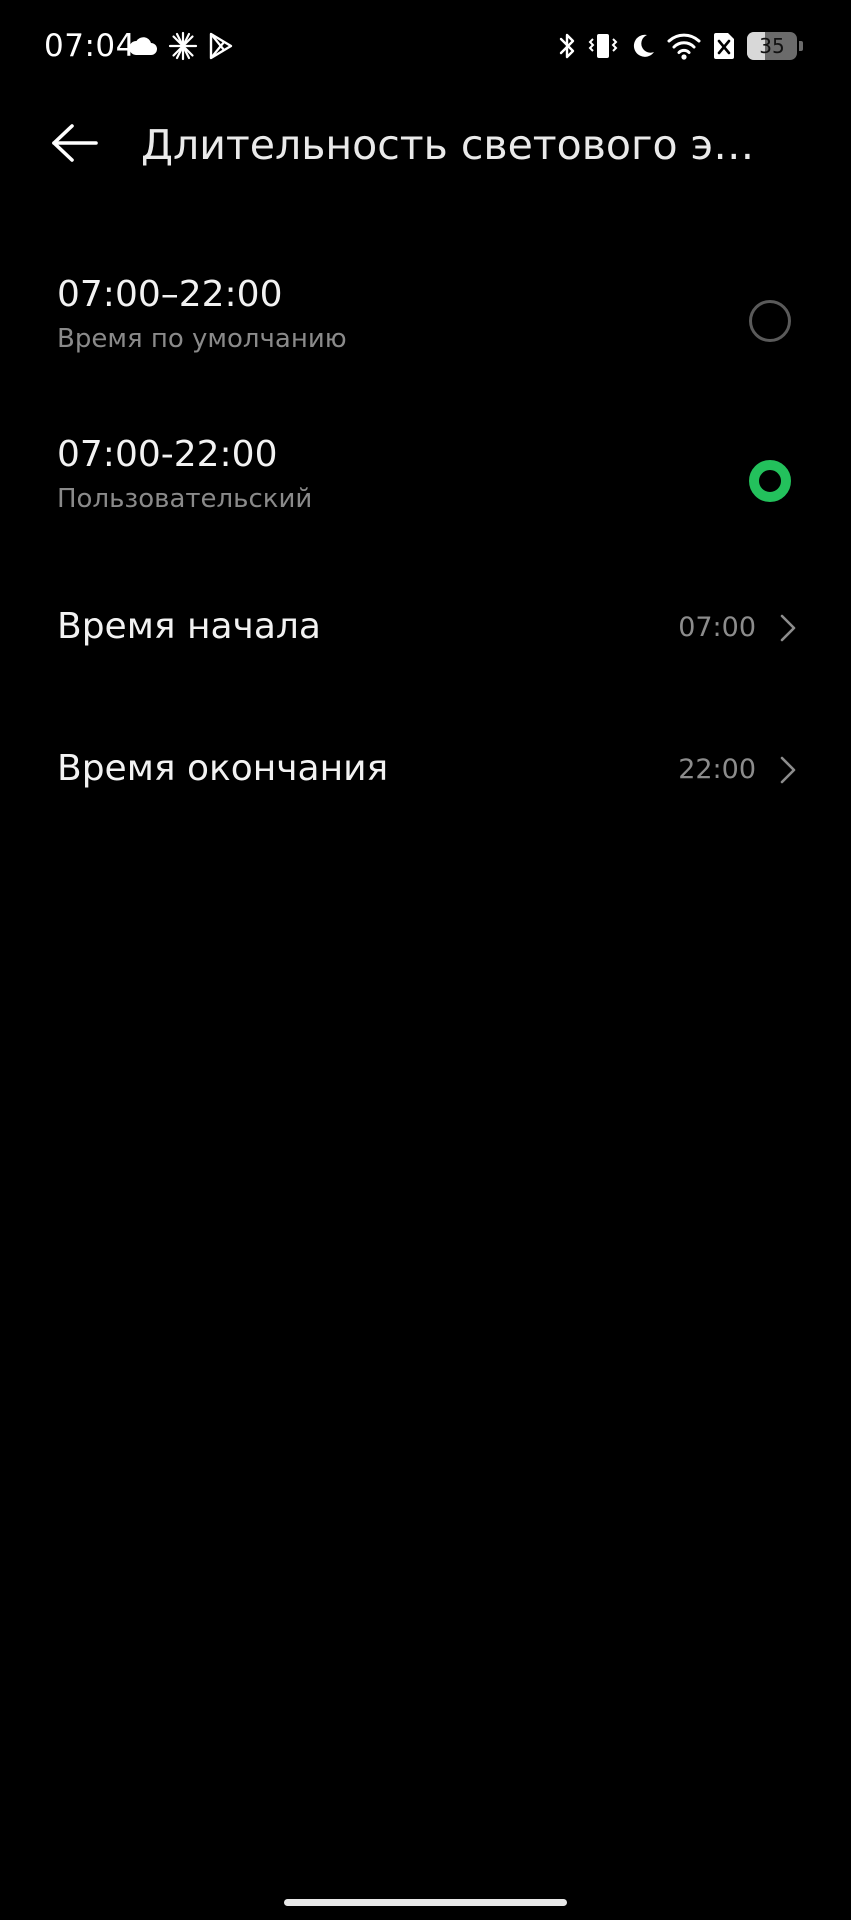 The height and width of the screenshot is (1920, 851). I want to click on status-left-icons, so click(181, 46).